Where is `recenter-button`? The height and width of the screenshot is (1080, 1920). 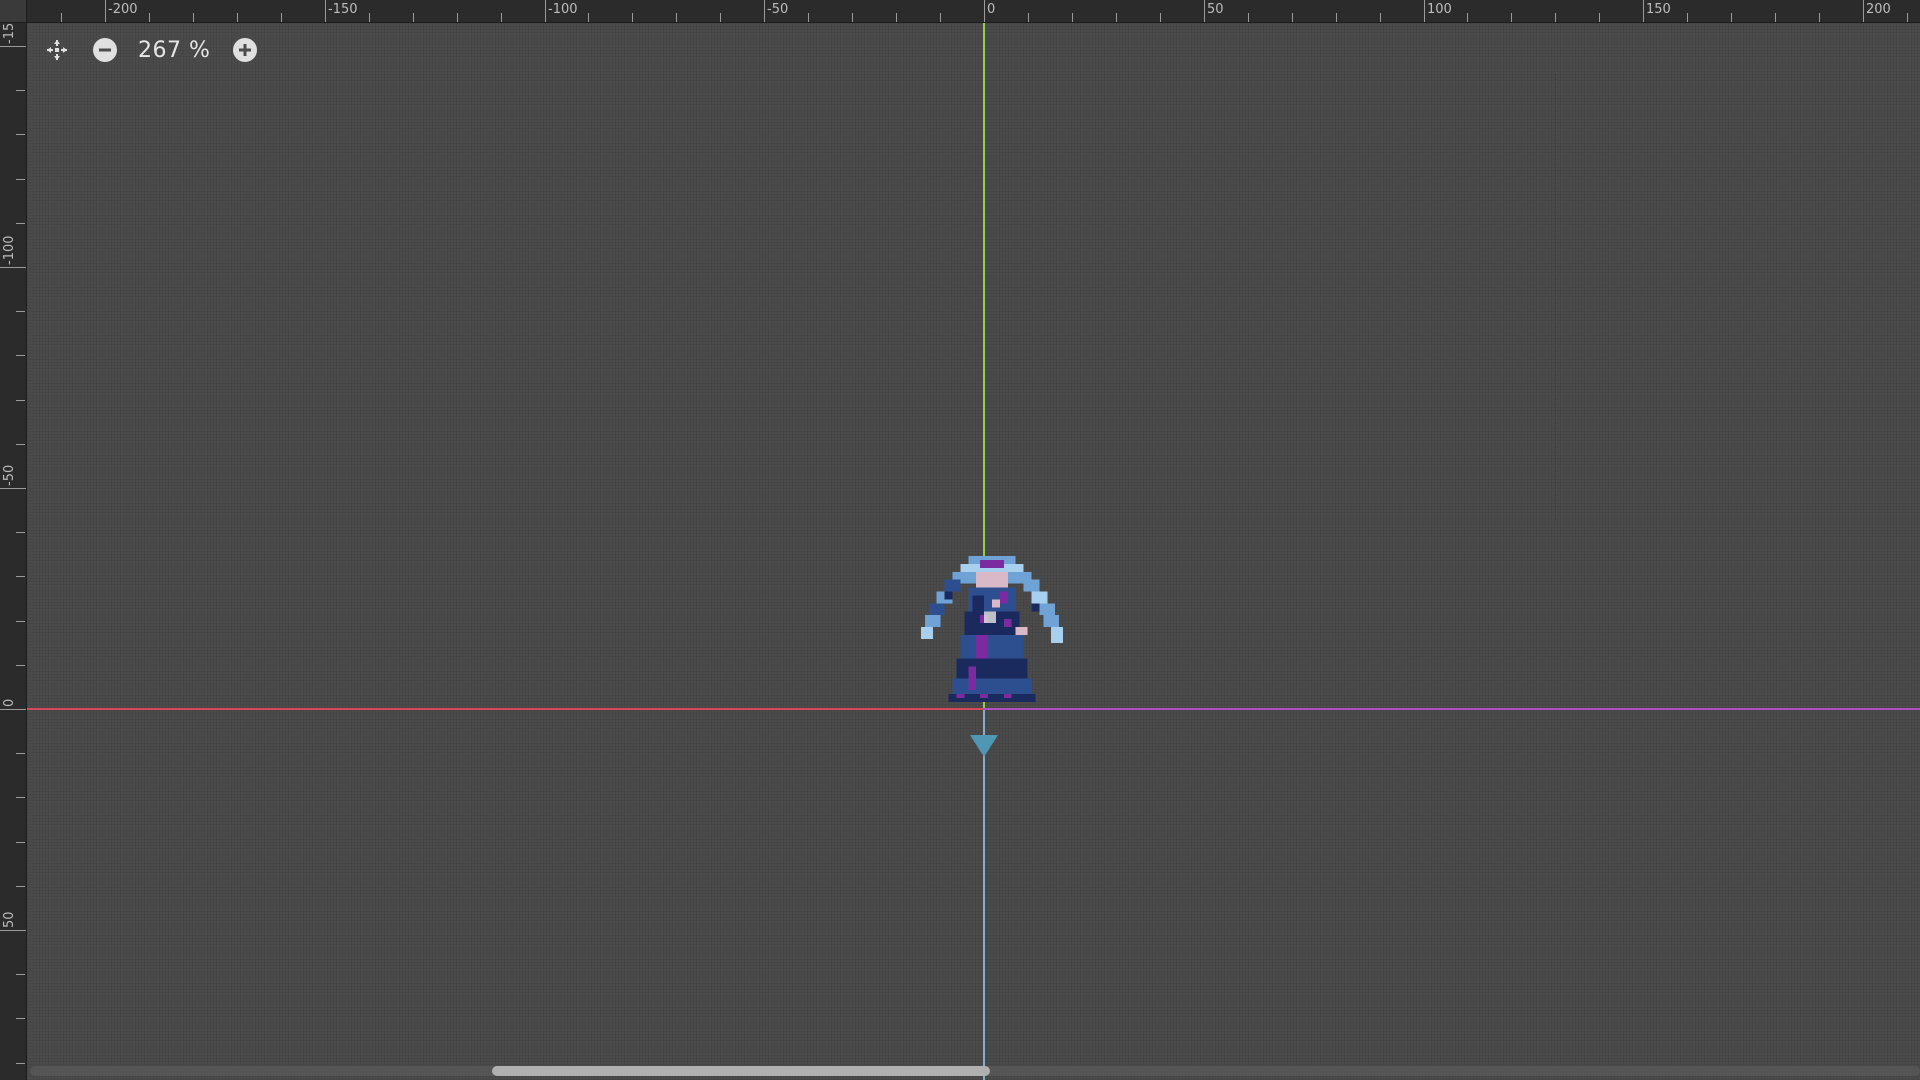
recenter-button is located at coordinates (57, 50).